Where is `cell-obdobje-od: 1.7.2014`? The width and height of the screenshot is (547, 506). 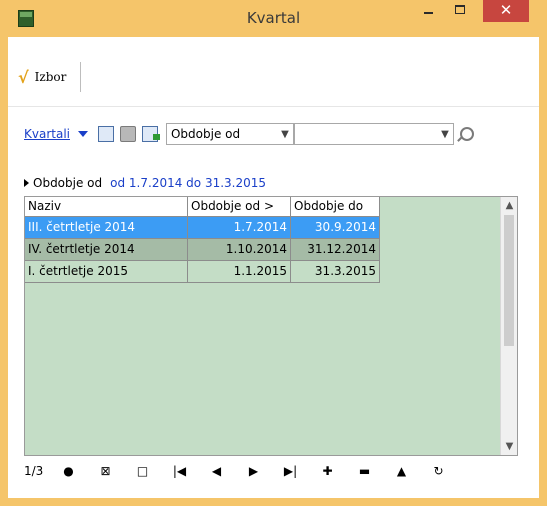
cell-obdobje-od: 1.7.2014 is located at coordinates (239, 228).